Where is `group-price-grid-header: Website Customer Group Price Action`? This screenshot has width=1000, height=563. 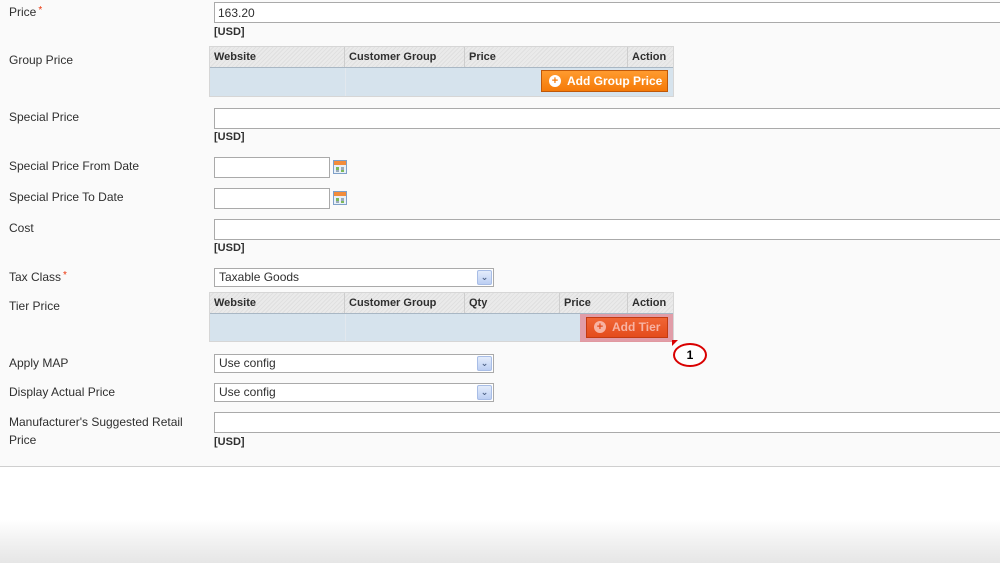
group-price-grid-header: Website Customer Group Price Action is located at coordinates (441, 57).